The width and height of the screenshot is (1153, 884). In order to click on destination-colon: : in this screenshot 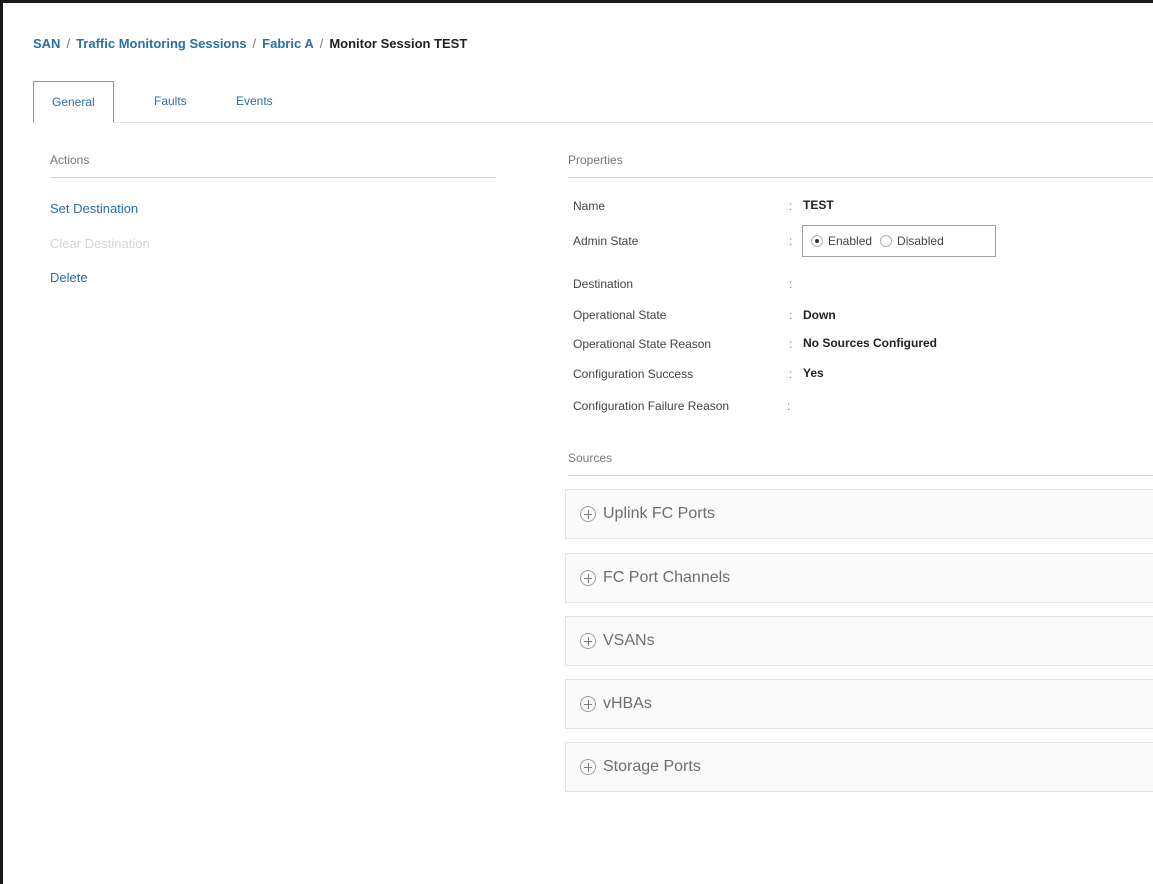, I will do `click(791, 284)`.